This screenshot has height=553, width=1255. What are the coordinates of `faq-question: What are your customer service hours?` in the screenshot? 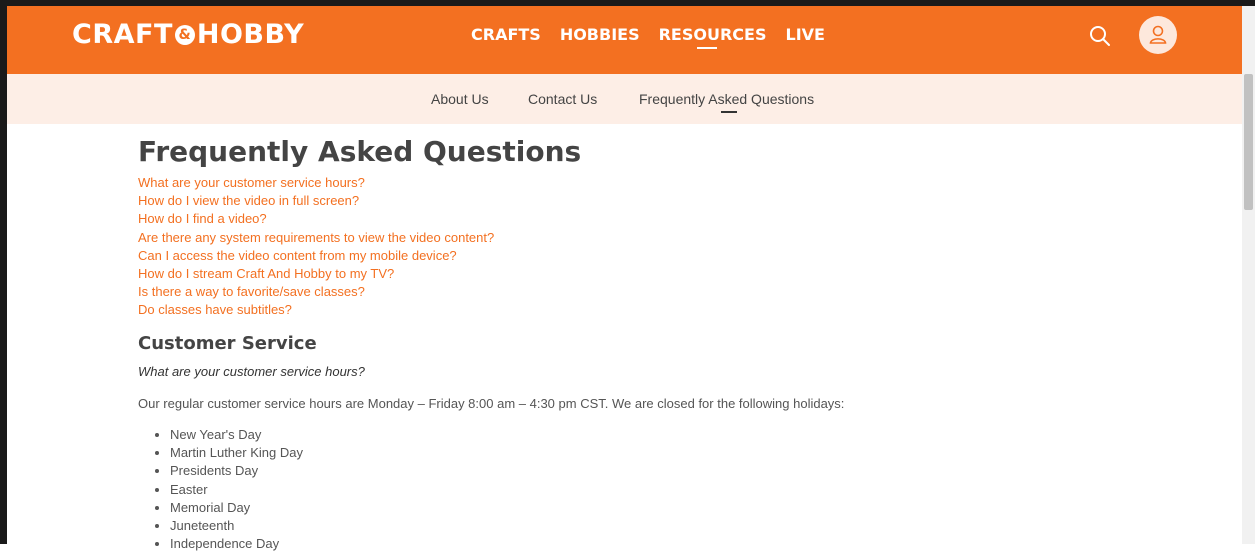 It's located at (251, 371).